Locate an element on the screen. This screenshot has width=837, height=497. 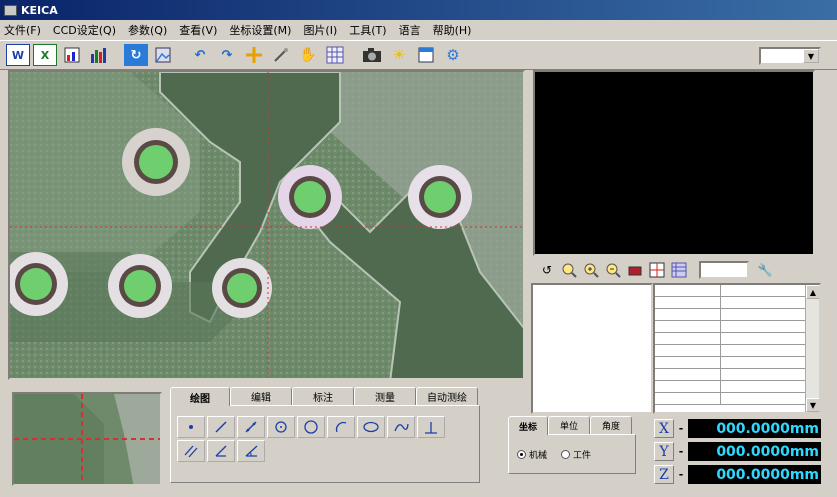
settings-icon: ⚙ is located at coordinates (453, 55).